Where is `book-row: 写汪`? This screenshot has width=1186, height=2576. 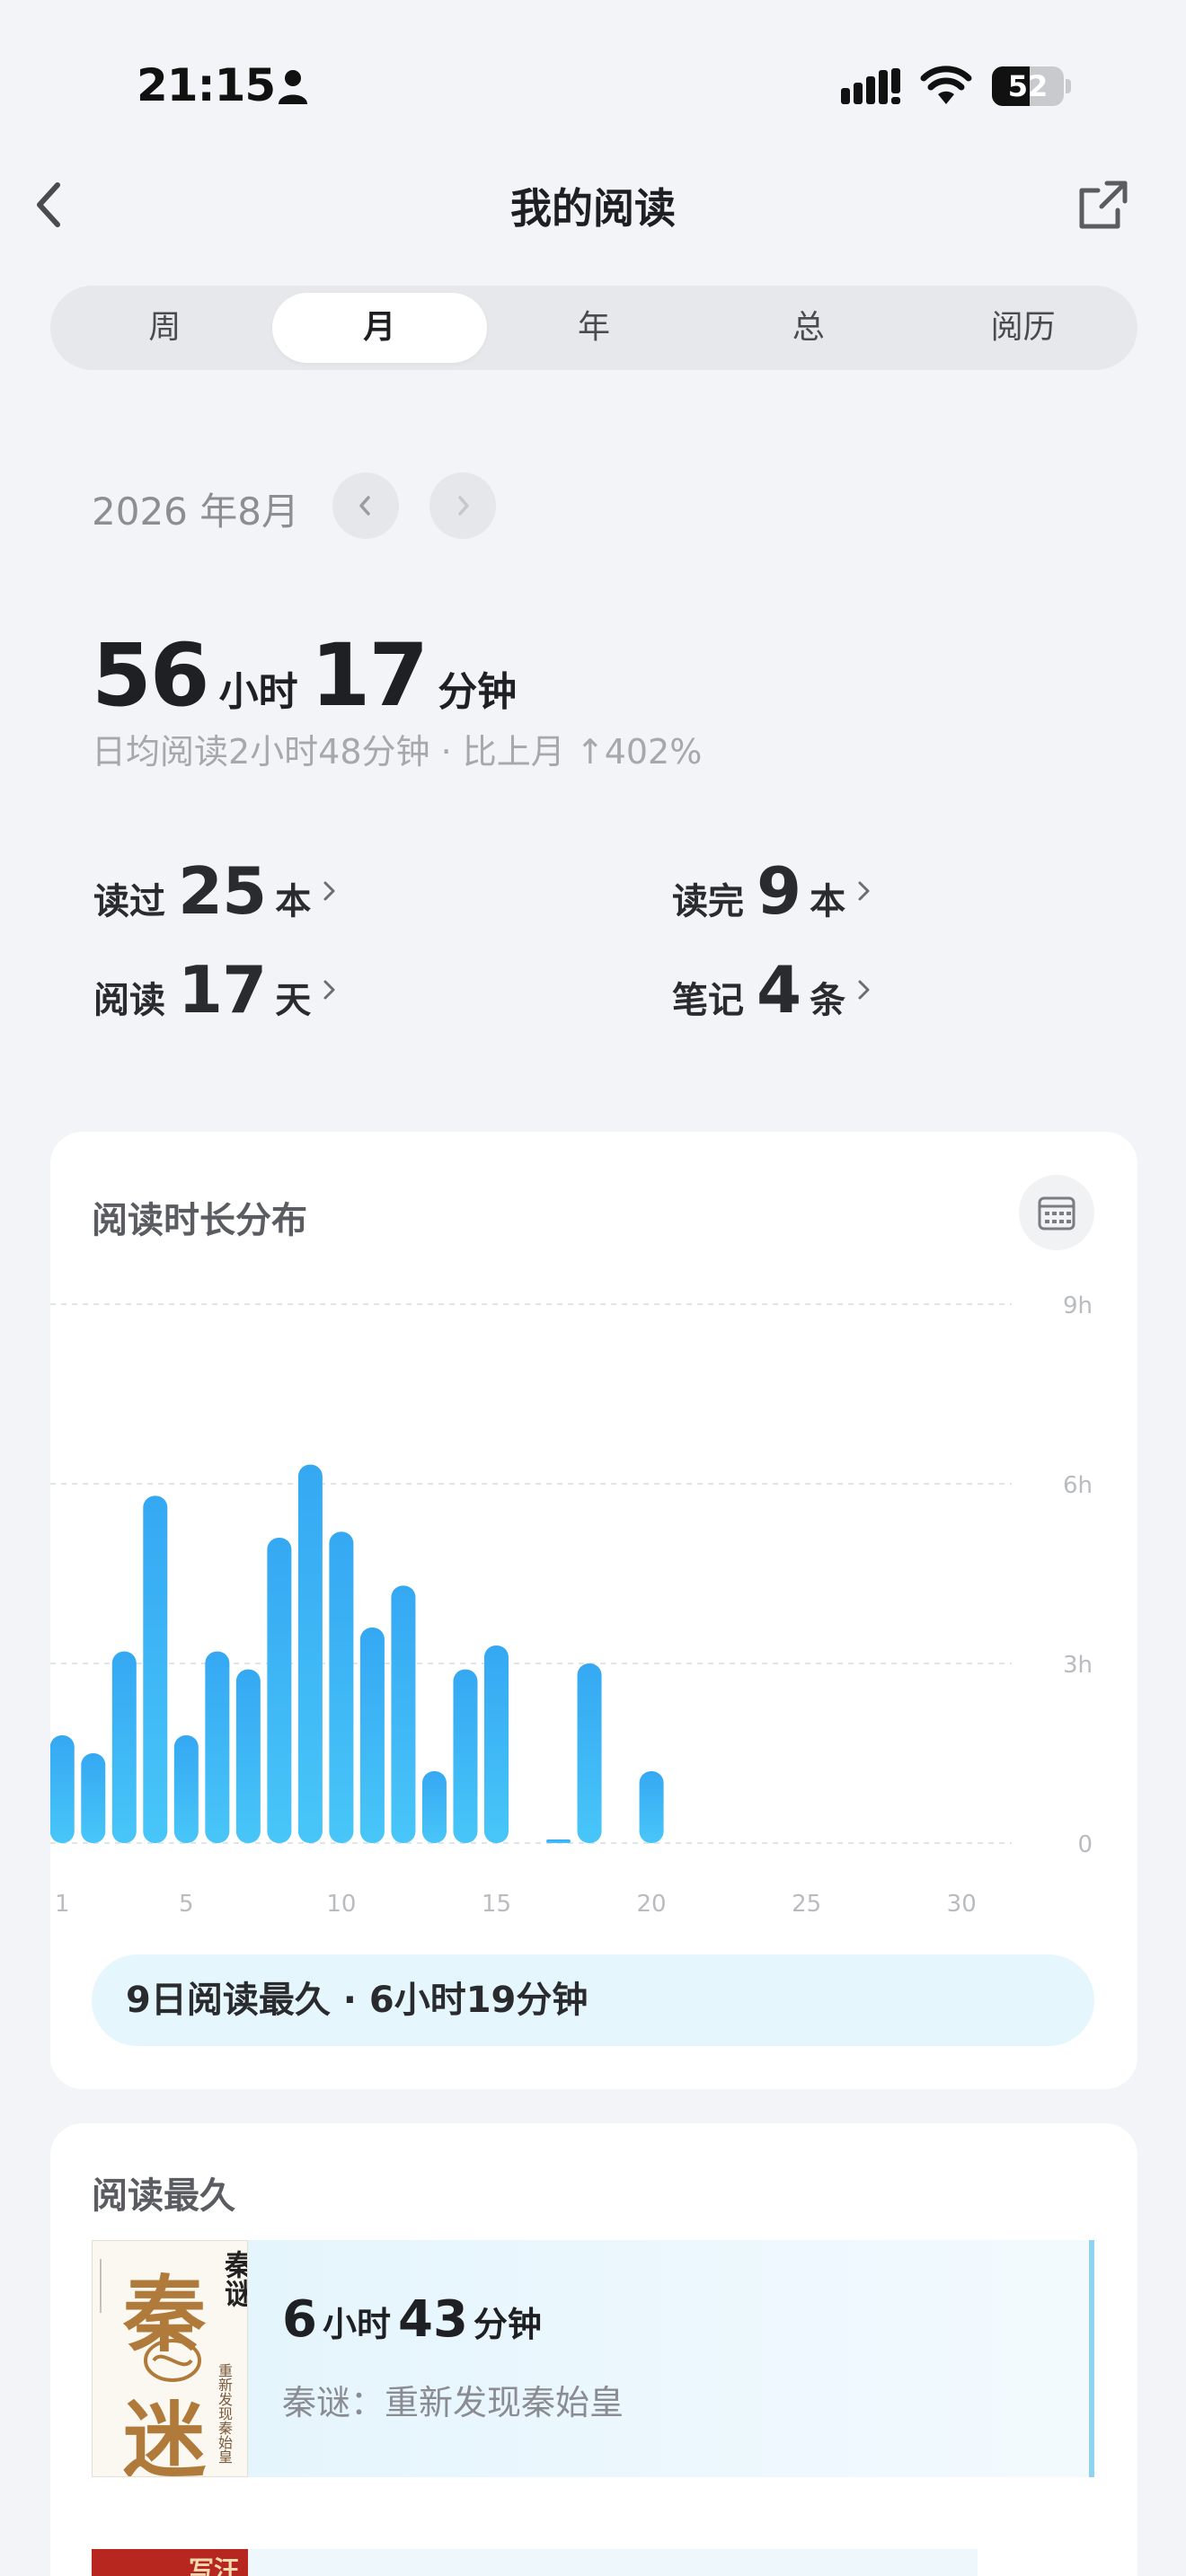
book-row: 写汪 is located at coordinates (535, 2562).